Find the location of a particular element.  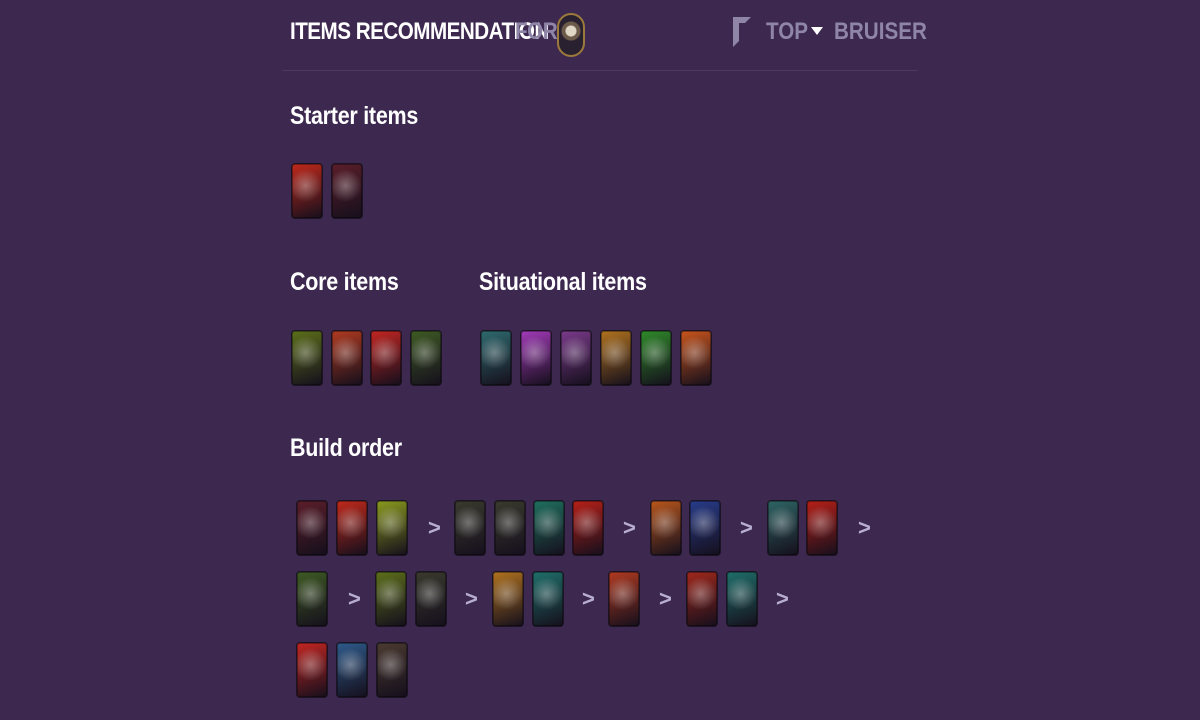

build-item-7-icon is located at coordinates (588, 528).